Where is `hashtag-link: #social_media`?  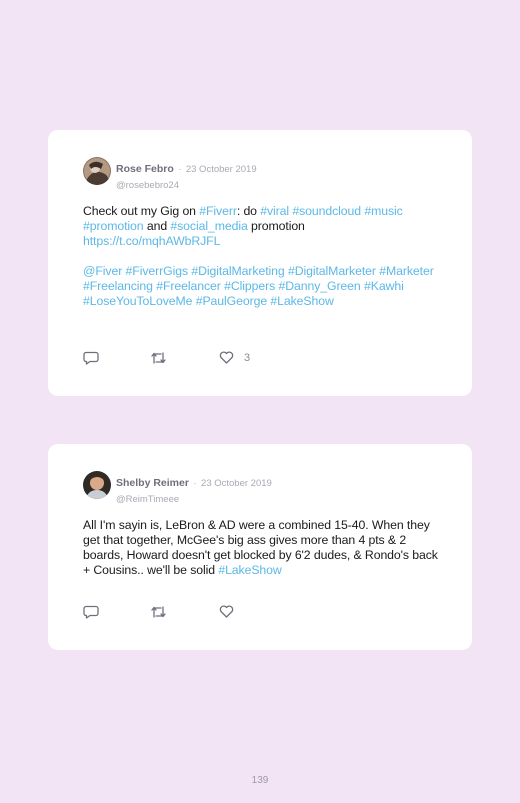 hashtag-link: #social_media is located at coordinates (208, 226).